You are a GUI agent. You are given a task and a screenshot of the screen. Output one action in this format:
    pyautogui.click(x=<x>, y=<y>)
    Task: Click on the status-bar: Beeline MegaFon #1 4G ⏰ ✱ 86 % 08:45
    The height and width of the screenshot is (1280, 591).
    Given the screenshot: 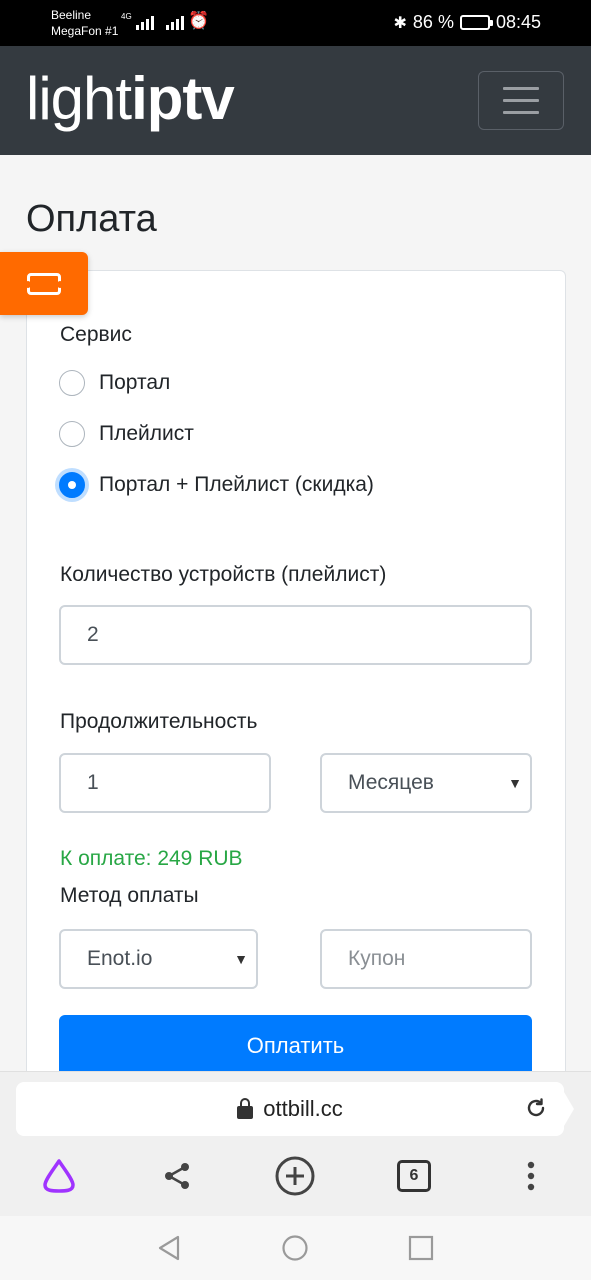 What is the action you would take?
    pyautogui.click(x=295, y=23)
    